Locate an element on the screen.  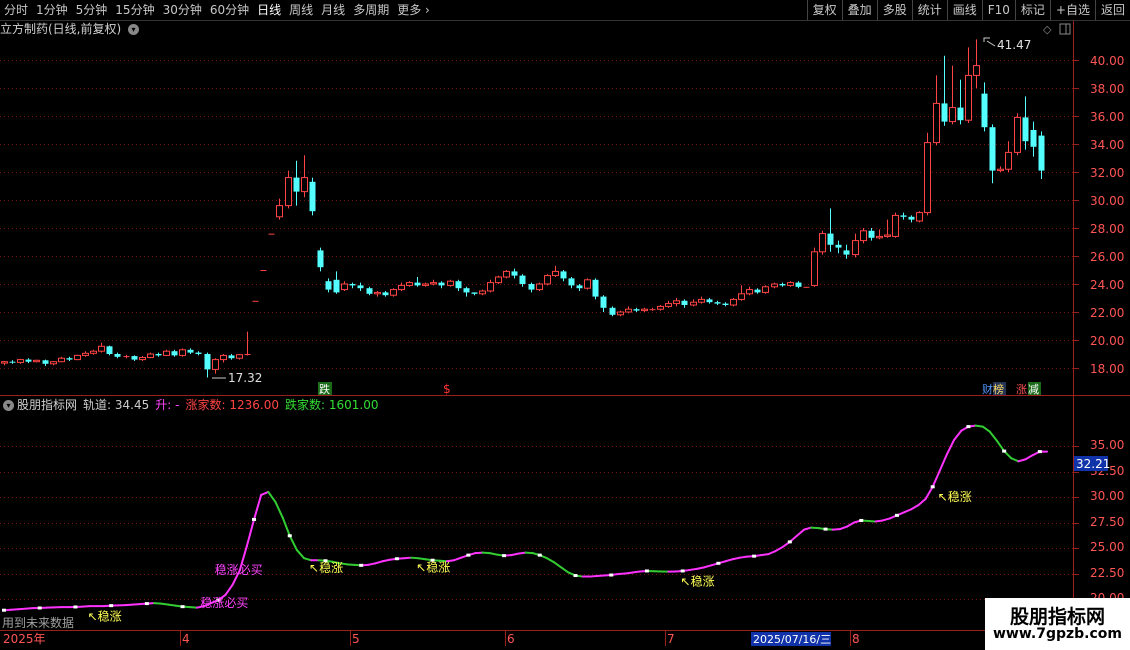
y-tick: 28.00 is located at coordinates (1107, 229).